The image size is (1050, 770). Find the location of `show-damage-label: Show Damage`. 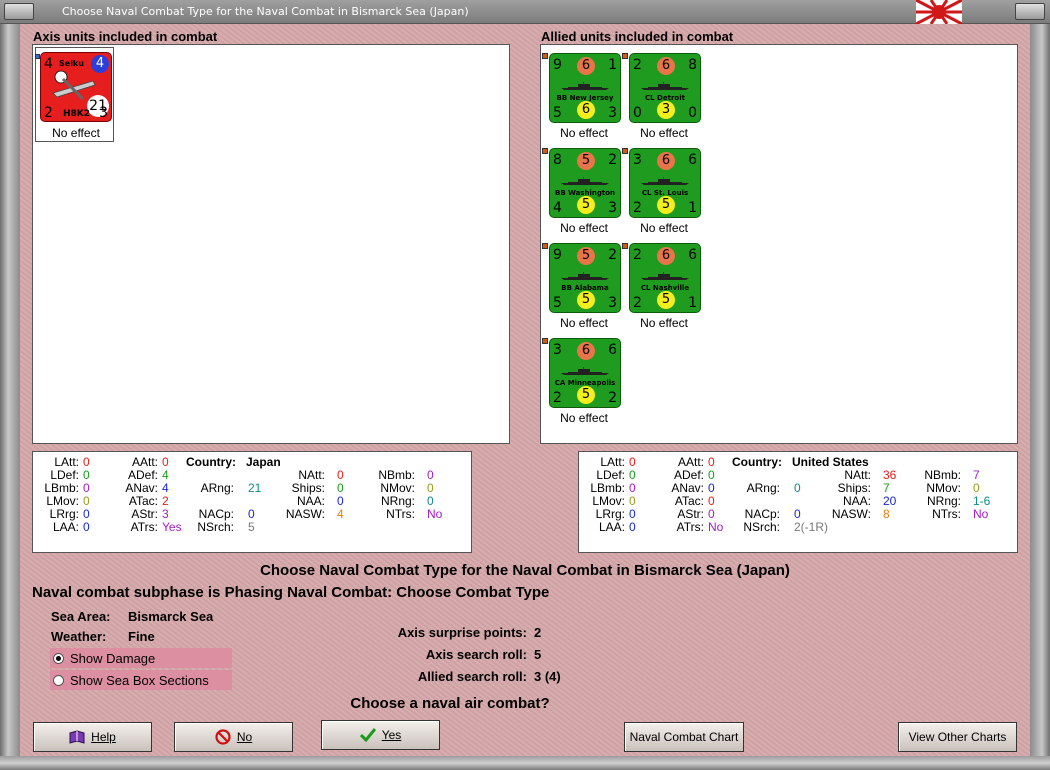

show-damage-label: Show Damage is located at coordinates (113, 658).